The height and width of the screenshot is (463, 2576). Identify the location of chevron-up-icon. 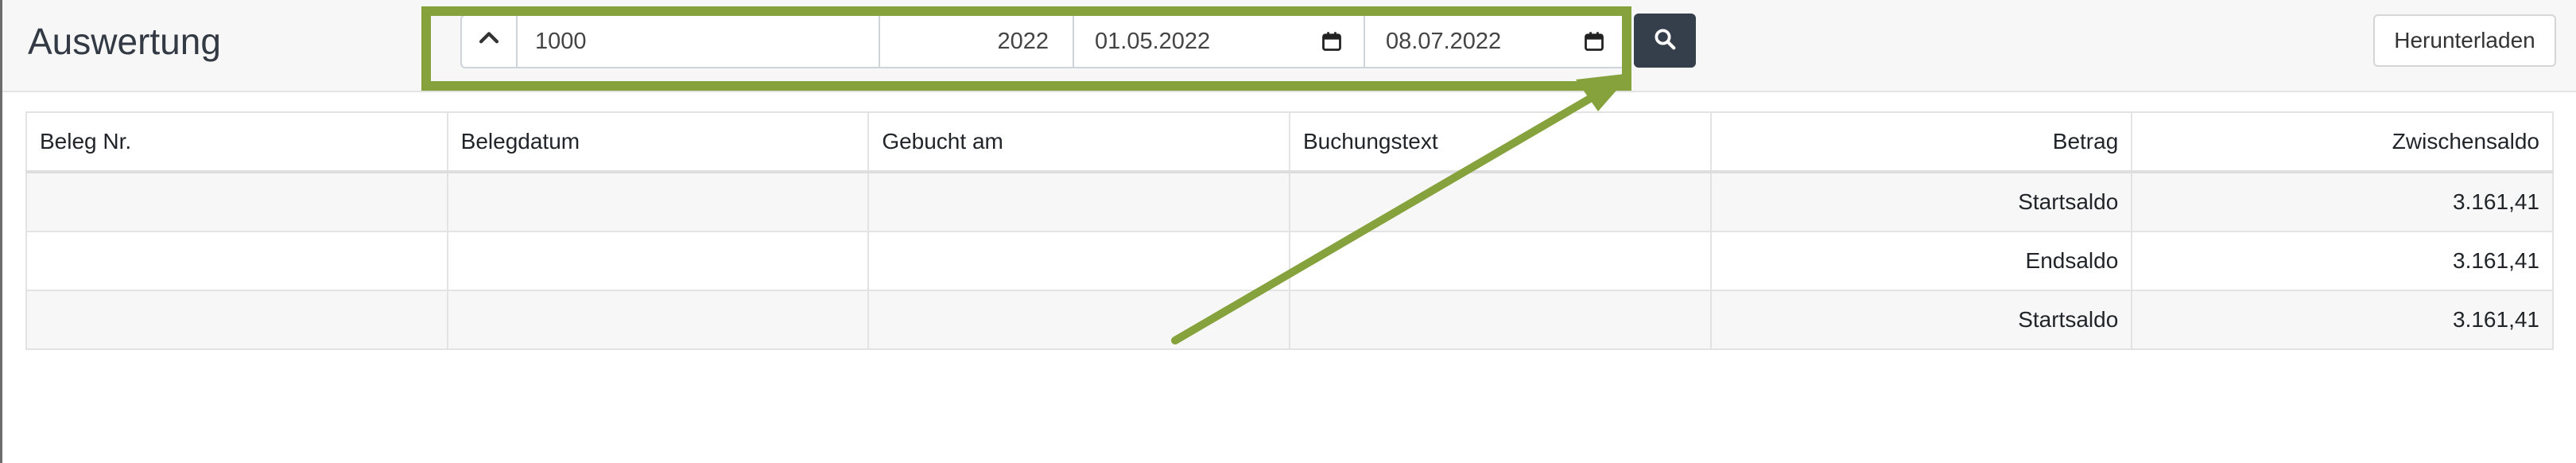
(488, 41).